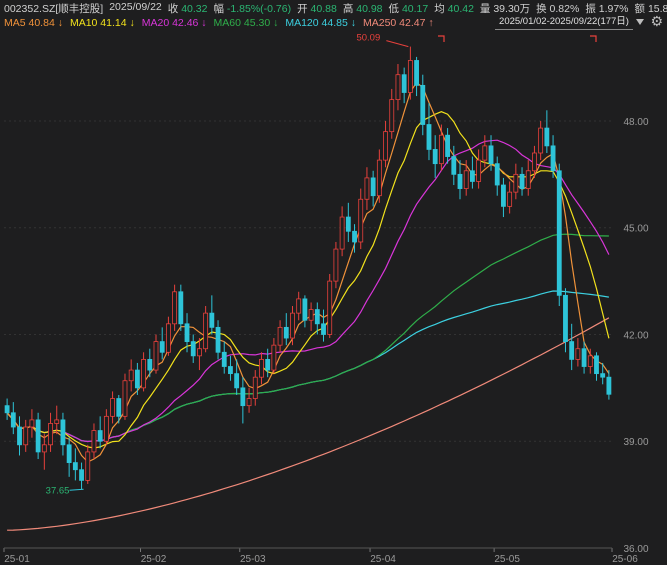 The height and width of the screenshot is (565, 667). Describe the element at coordinates (635, 442) in the screenshot. I see `y-tick-label: 39.00` at that location.